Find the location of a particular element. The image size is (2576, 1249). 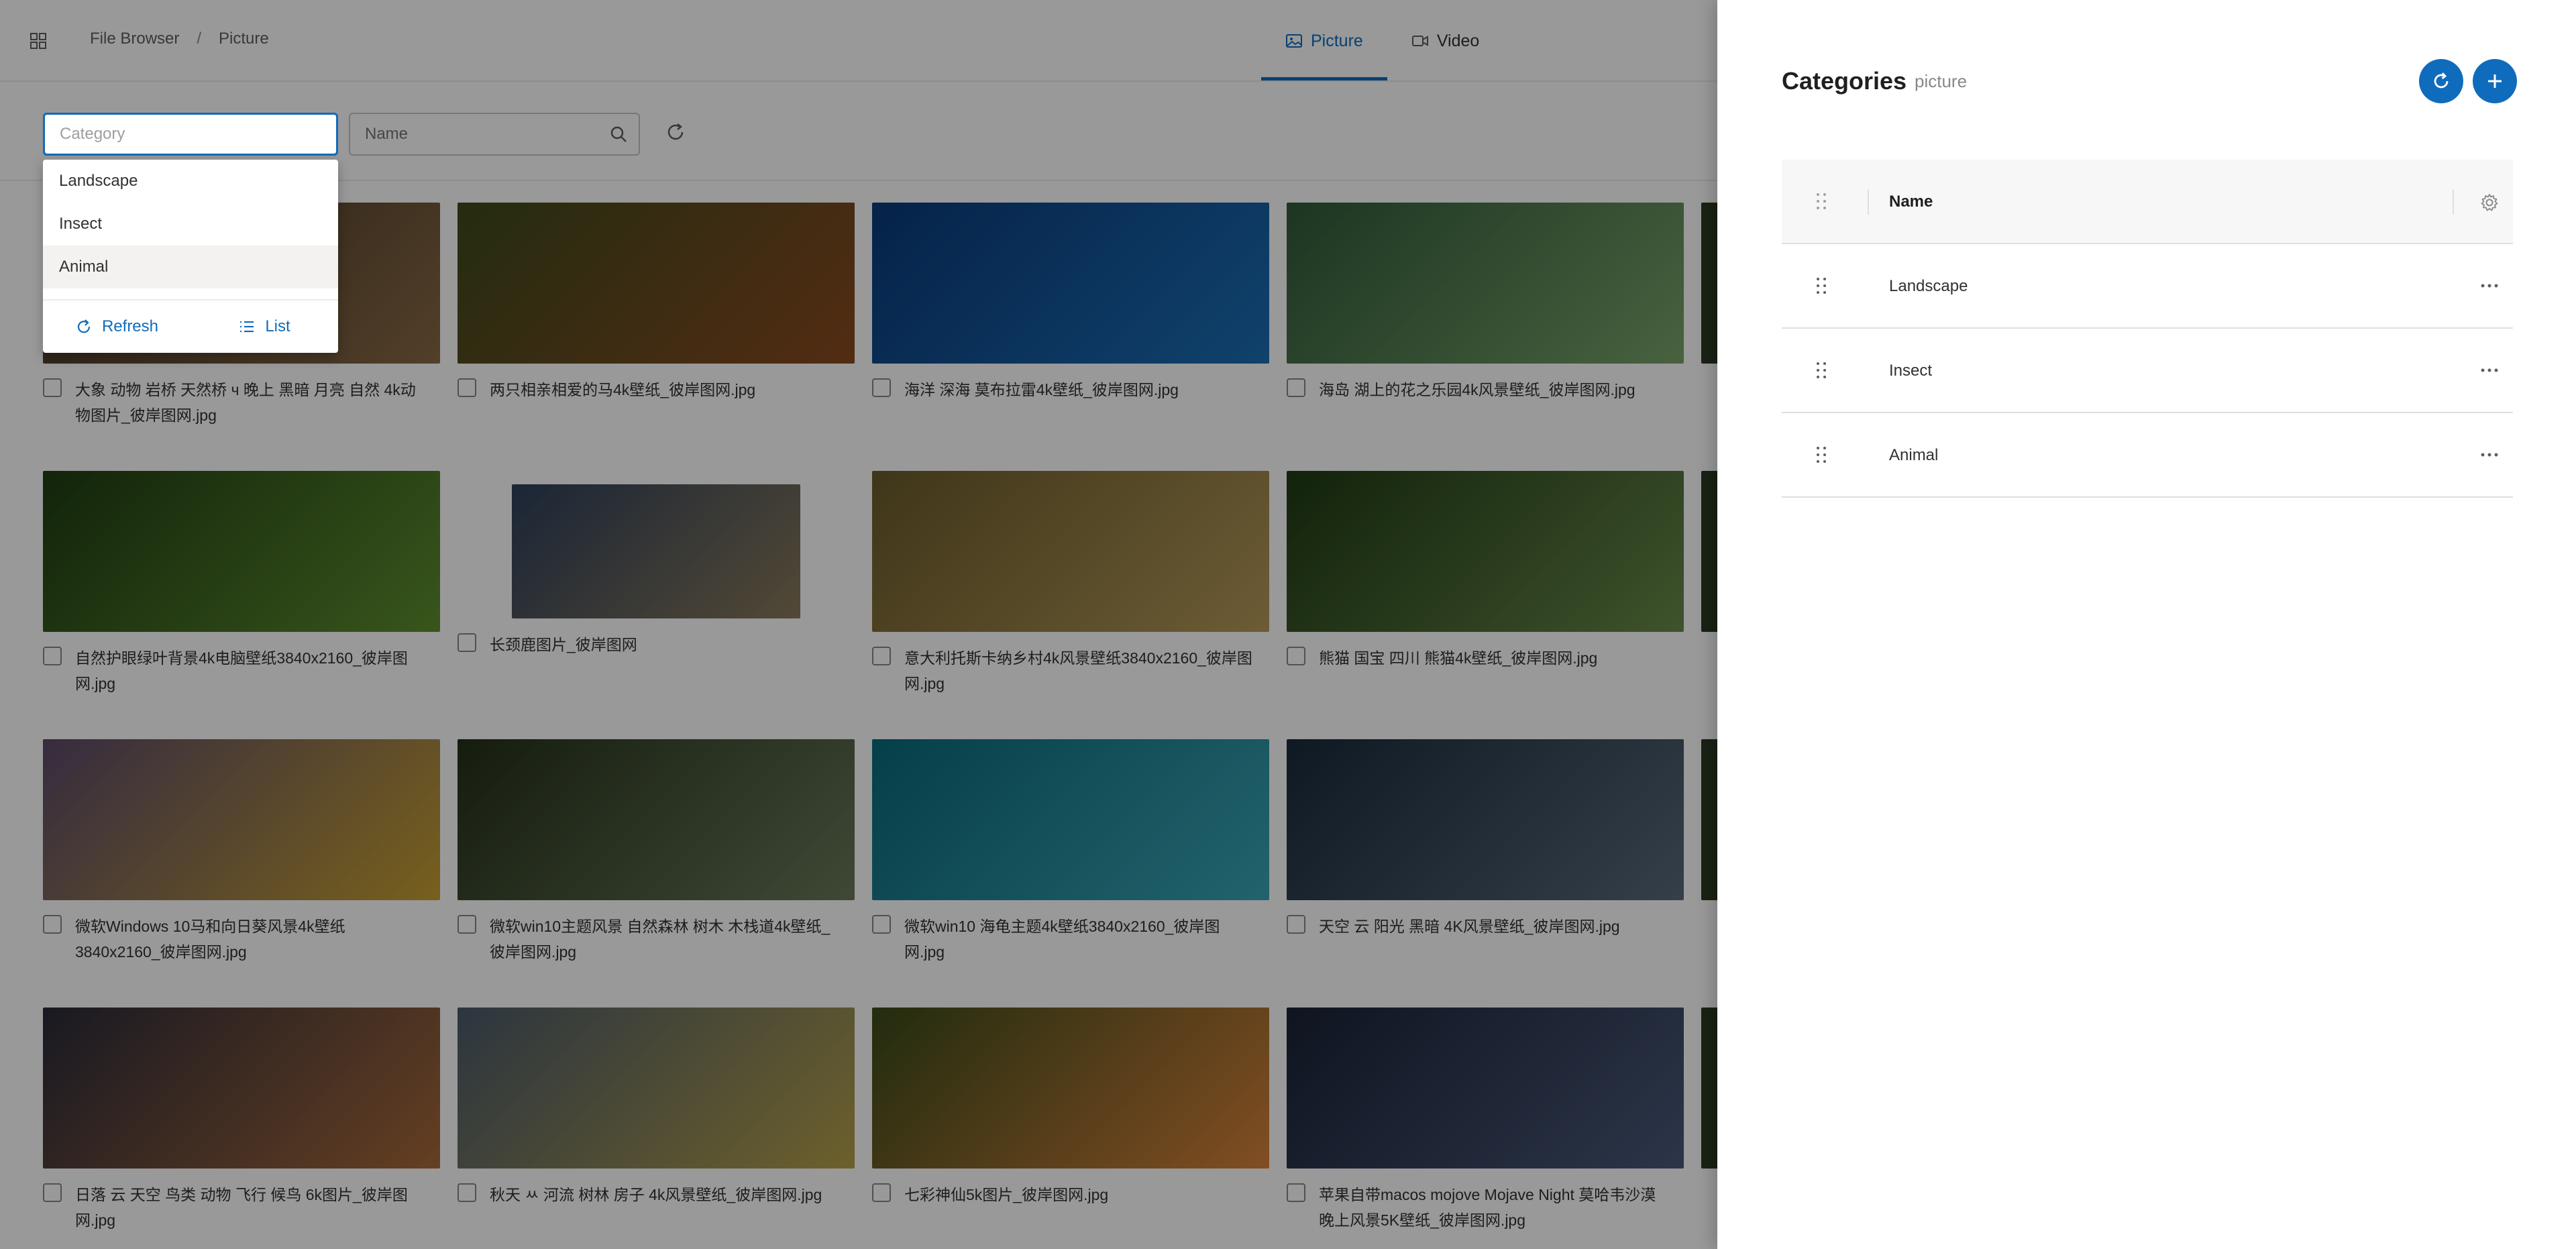

panel-add-button is located at coordinates (2495, 81).